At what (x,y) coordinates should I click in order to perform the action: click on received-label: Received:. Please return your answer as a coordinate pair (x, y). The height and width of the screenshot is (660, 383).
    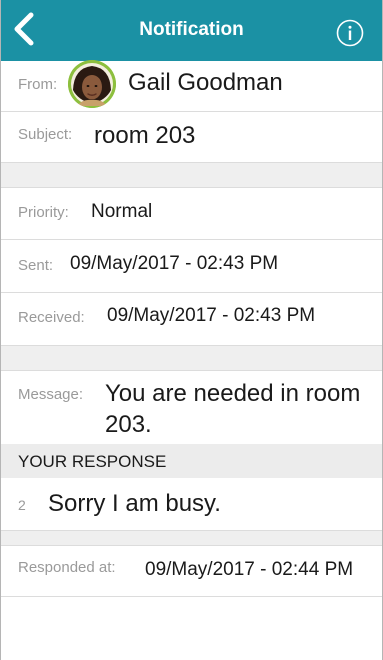
    Looking at the image, I should click on (51, 317).